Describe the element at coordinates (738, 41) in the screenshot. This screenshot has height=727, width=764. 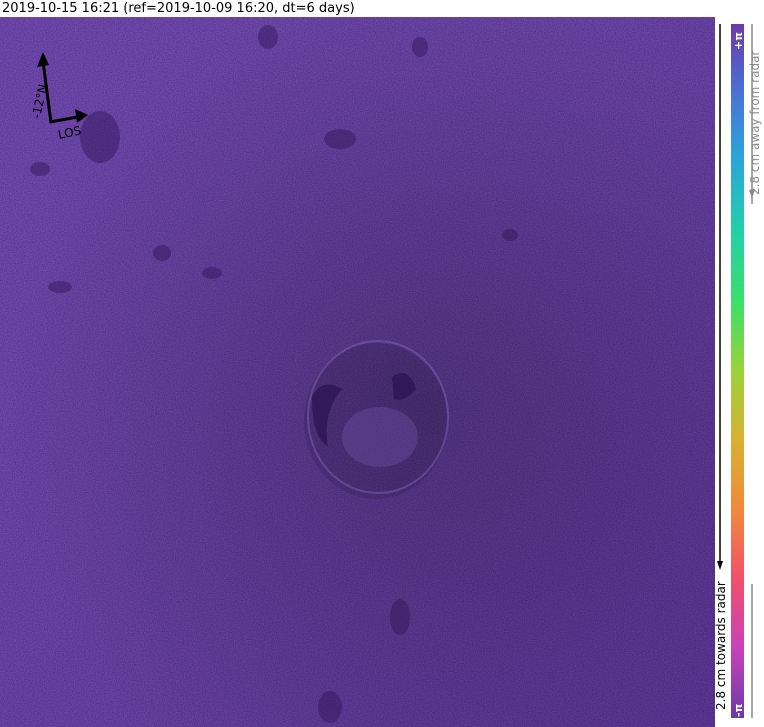
I see `colorbar-max-label: +π` at that location.